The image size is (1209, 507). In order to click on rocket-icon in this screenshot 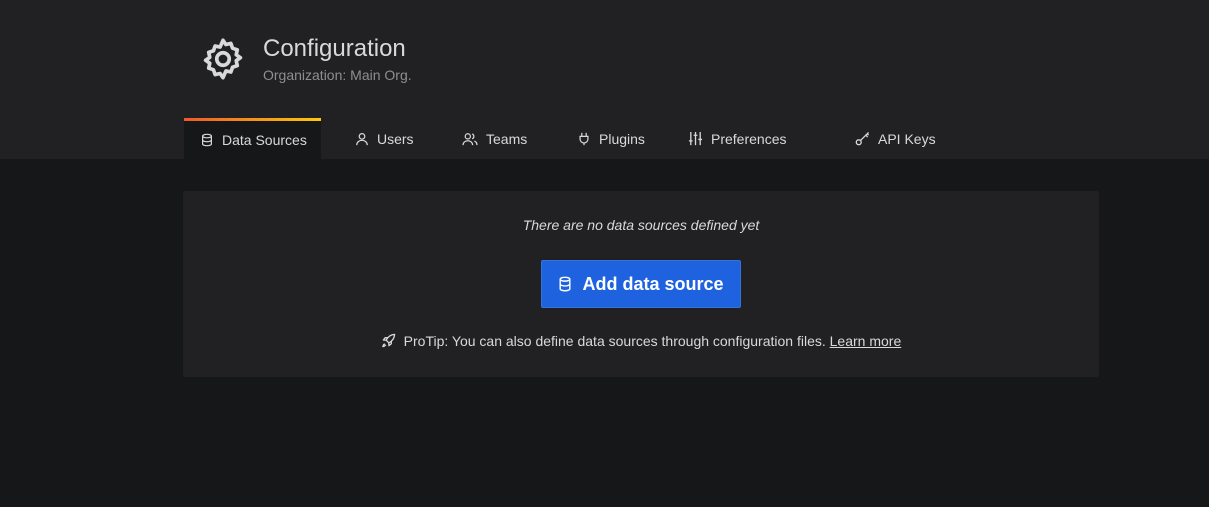, I will do `click(388, 340)`.